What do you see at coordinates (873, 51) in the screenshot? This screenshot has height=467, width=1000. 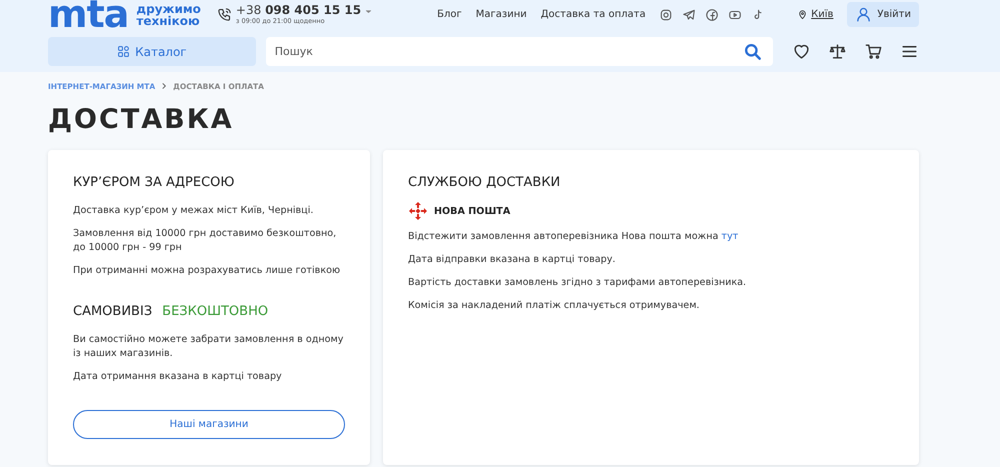 I see `cart-icon` at bounding box center [873, 51].